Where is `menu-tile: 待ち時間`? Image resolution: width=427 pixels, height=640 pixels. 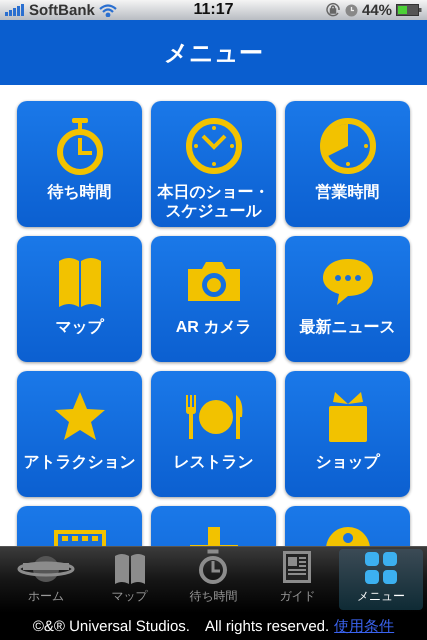 menu-tile: 待ち時間 is located at coordinates (79, 164).